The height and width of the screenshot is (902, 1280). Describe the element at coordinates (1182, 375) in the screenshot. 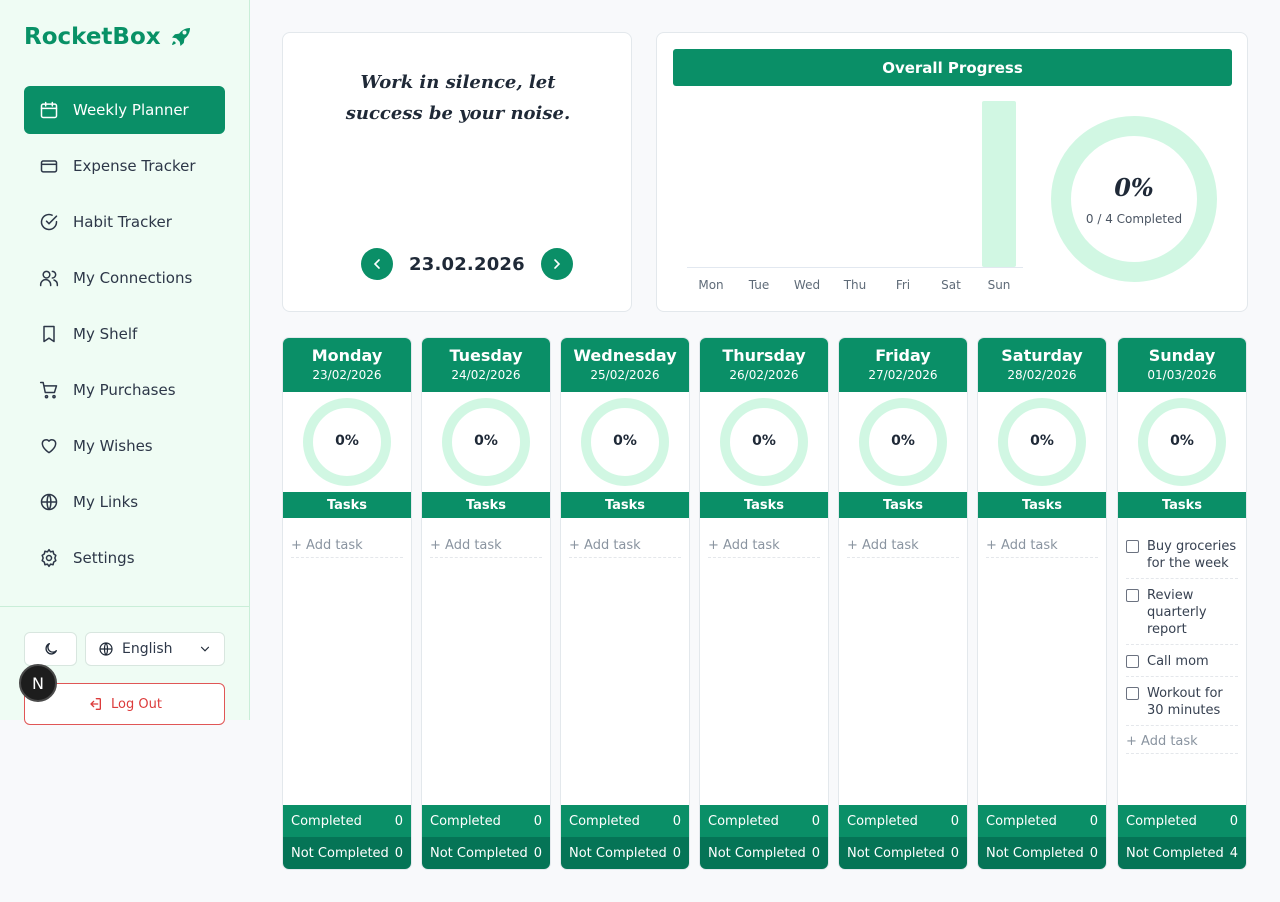

I see `day-date: 01/03/2026` at that location.